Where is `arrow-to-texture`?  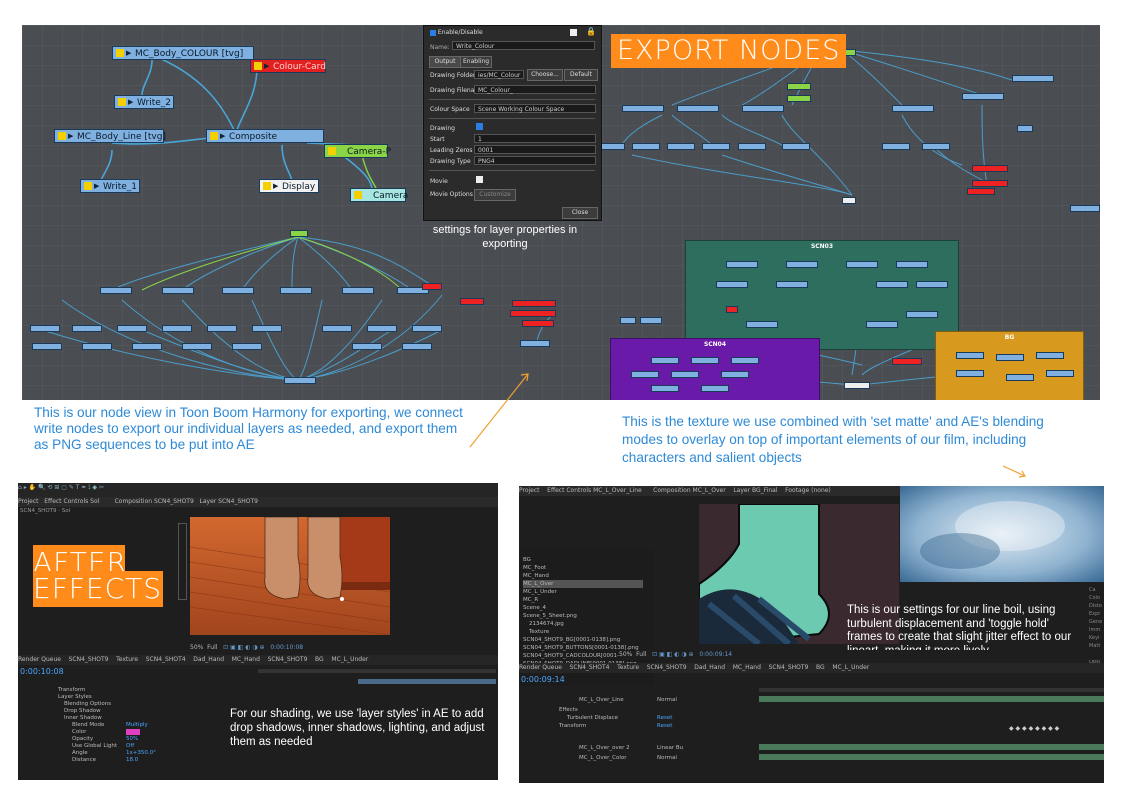
arrow-to-texture is located at coordinates (1014, 471).